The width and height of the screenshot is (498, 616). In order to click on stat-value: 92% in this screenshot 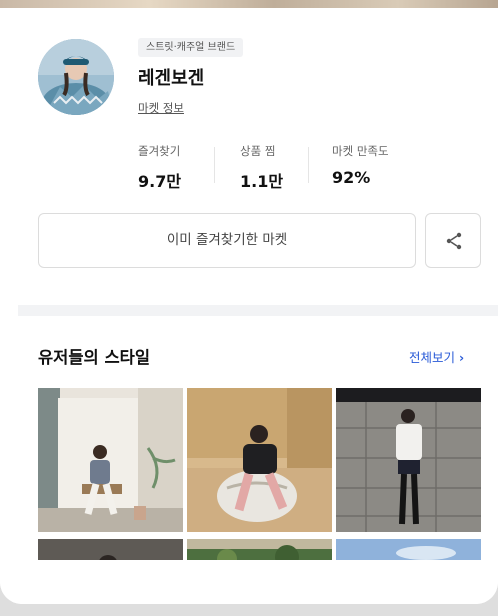, I will do `click(351, 177)`.